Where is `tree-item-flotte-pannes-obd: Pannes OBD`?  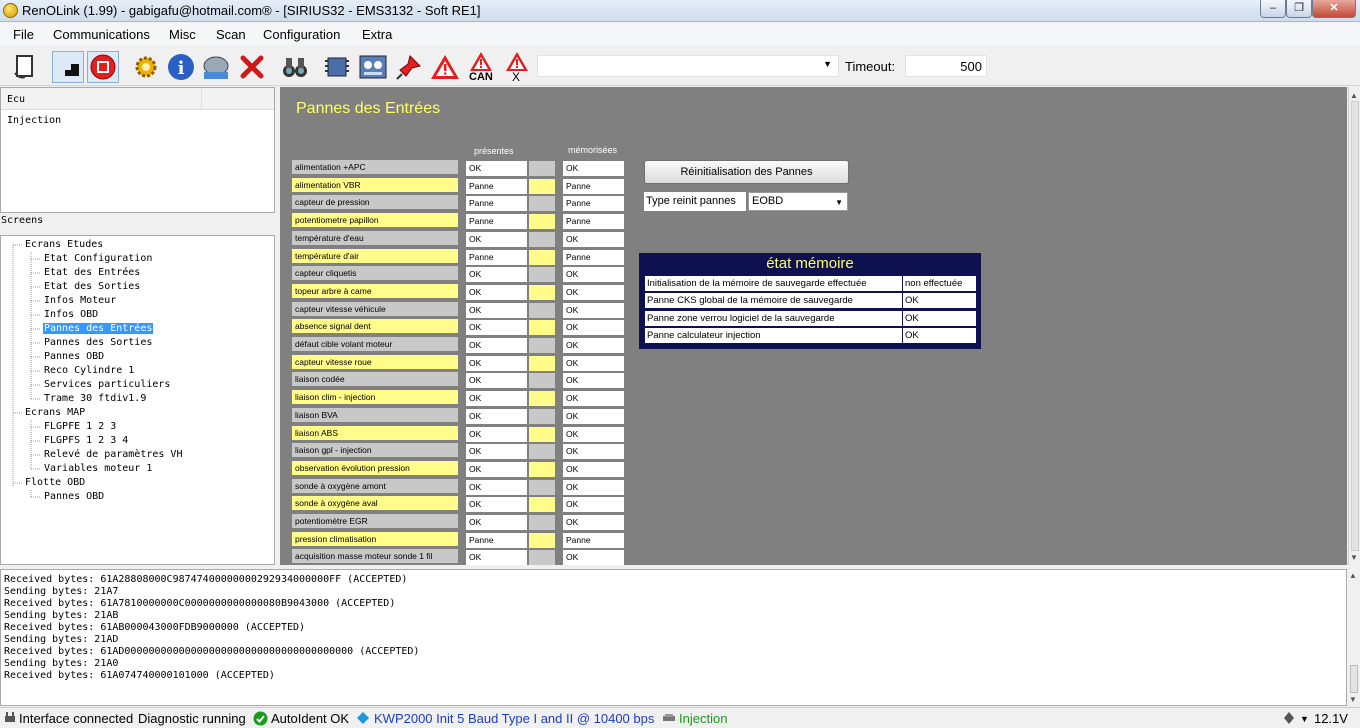 tree-item-flotte-pannes-obd: Pannes OBD is located at coordinates (74, 496).